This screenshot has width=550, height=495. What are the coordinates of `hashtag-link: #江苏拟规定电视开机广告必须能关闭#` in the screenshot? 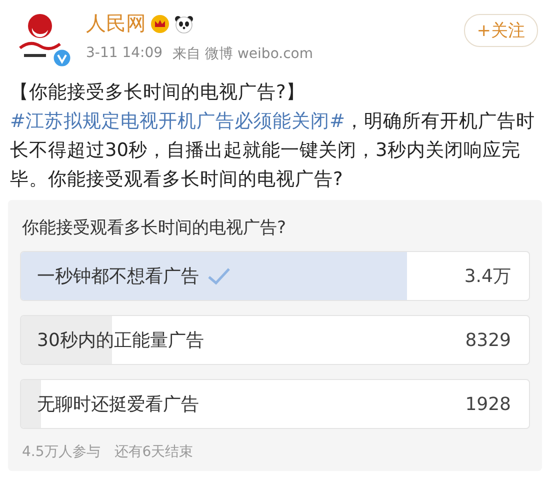 It's located at (178, 121).